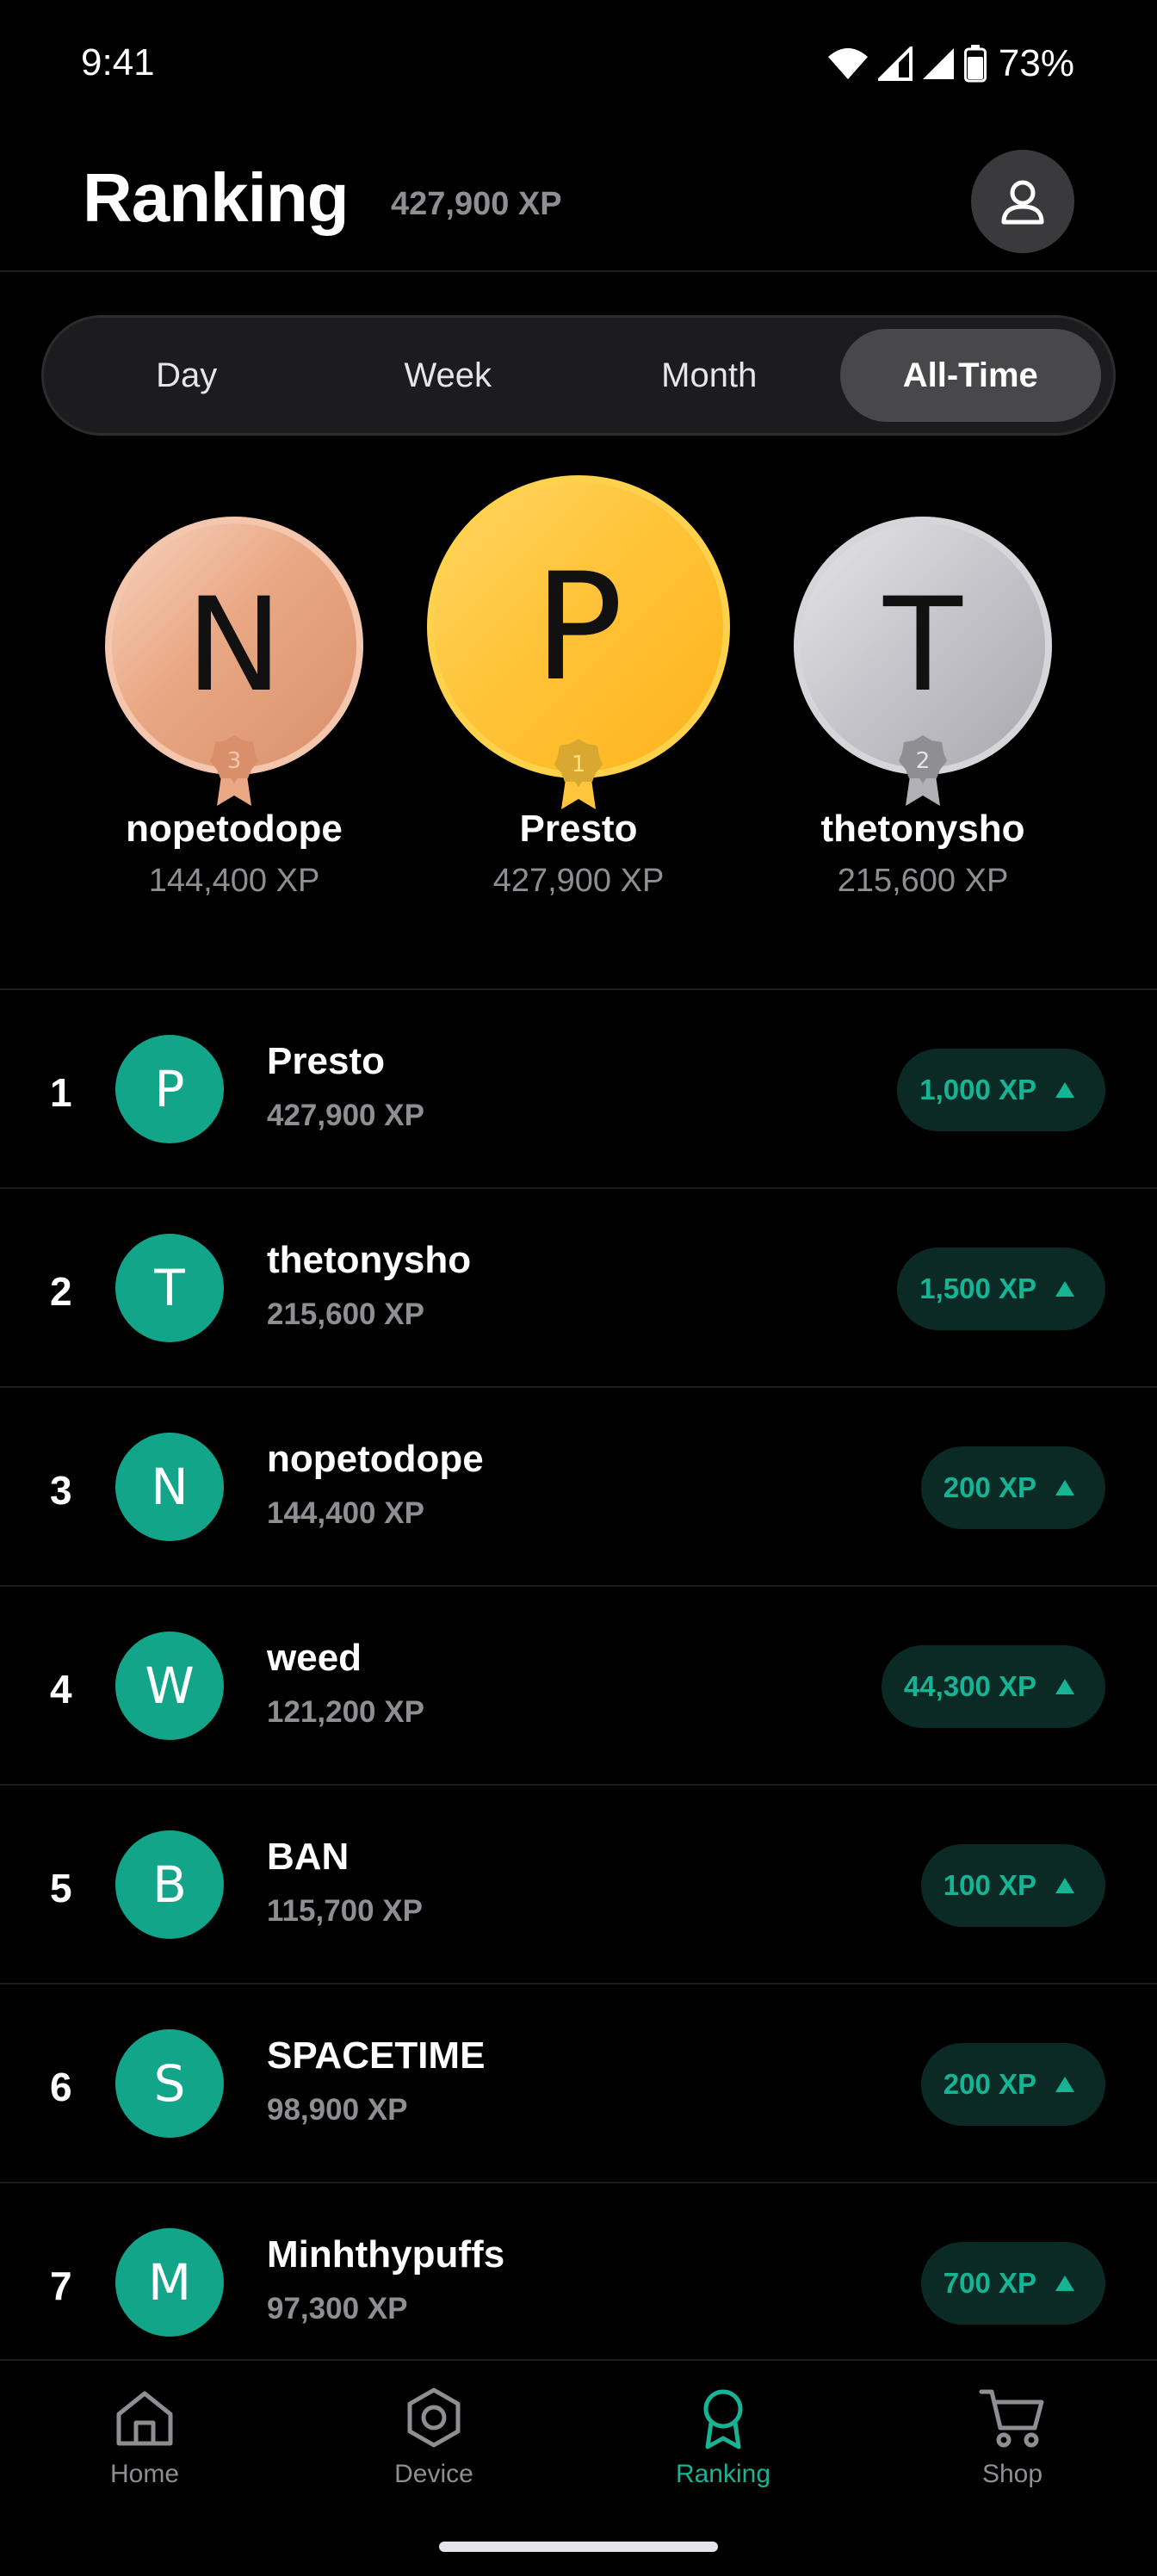  What do you see at coordinates (61, 2286) in the screenshot?
I see `row-rank: 7` at bounding box center [61, 2286].